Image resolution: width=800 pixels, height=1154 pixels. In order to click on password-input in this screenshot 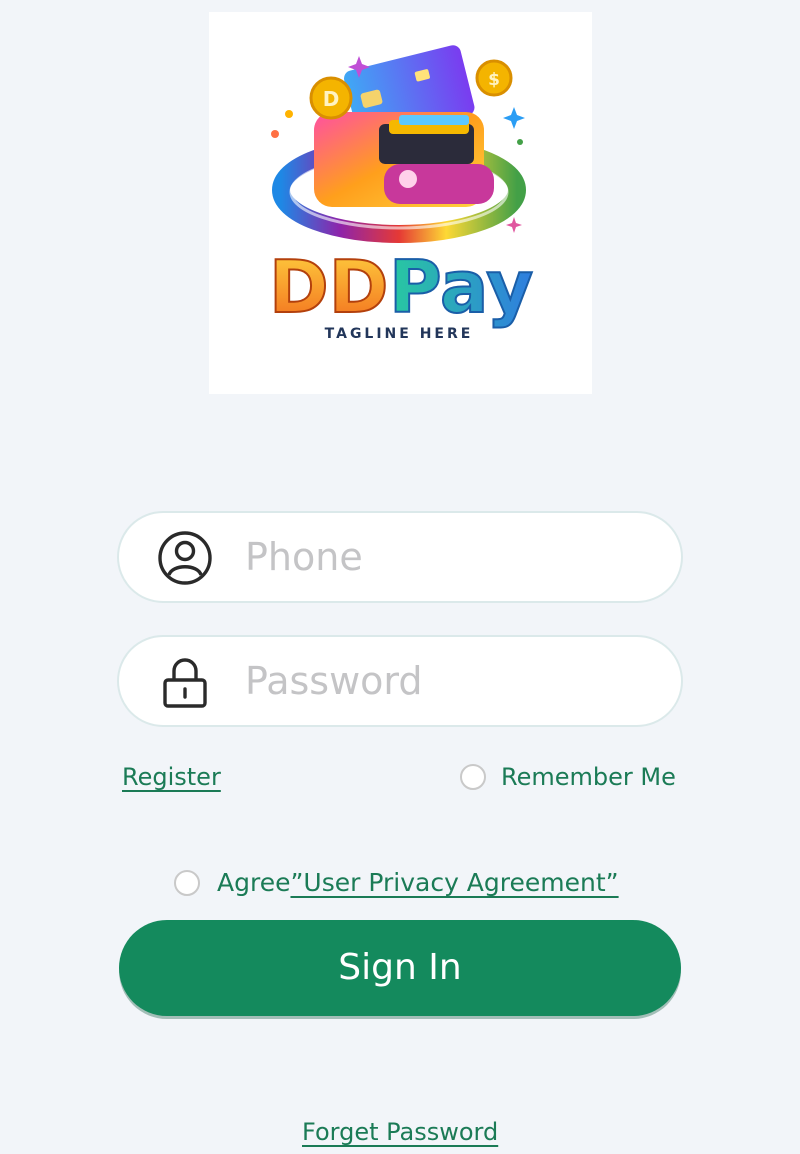, I will do `click(445, 681)`.